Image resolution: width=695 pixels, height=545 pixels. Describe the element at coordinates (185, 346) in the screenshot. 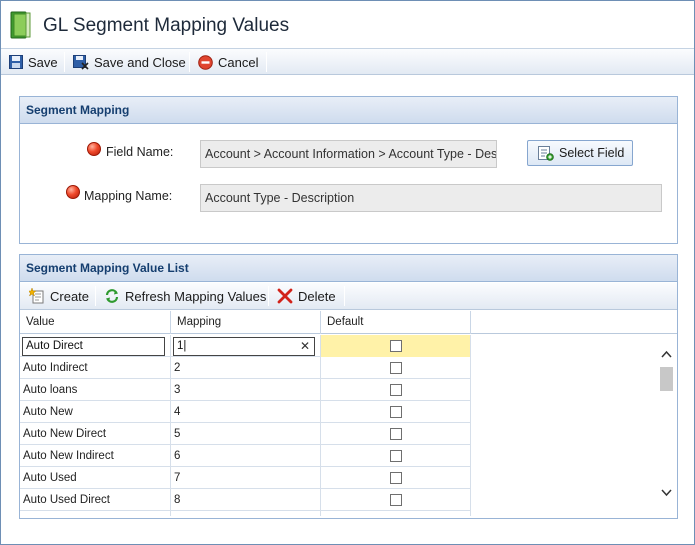

I see `text-cursor: |` at that location.